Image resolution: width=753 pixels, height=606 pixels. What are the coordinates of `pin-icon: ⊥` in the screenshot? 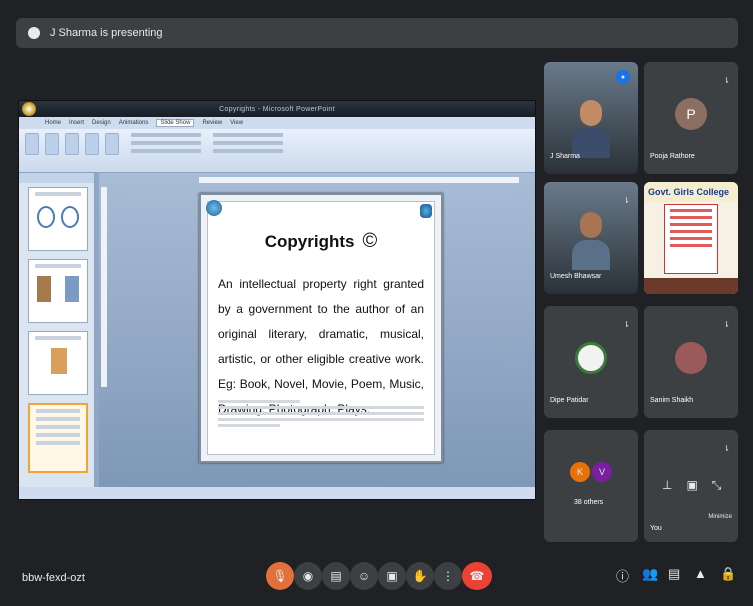 It's located at (667, 485).